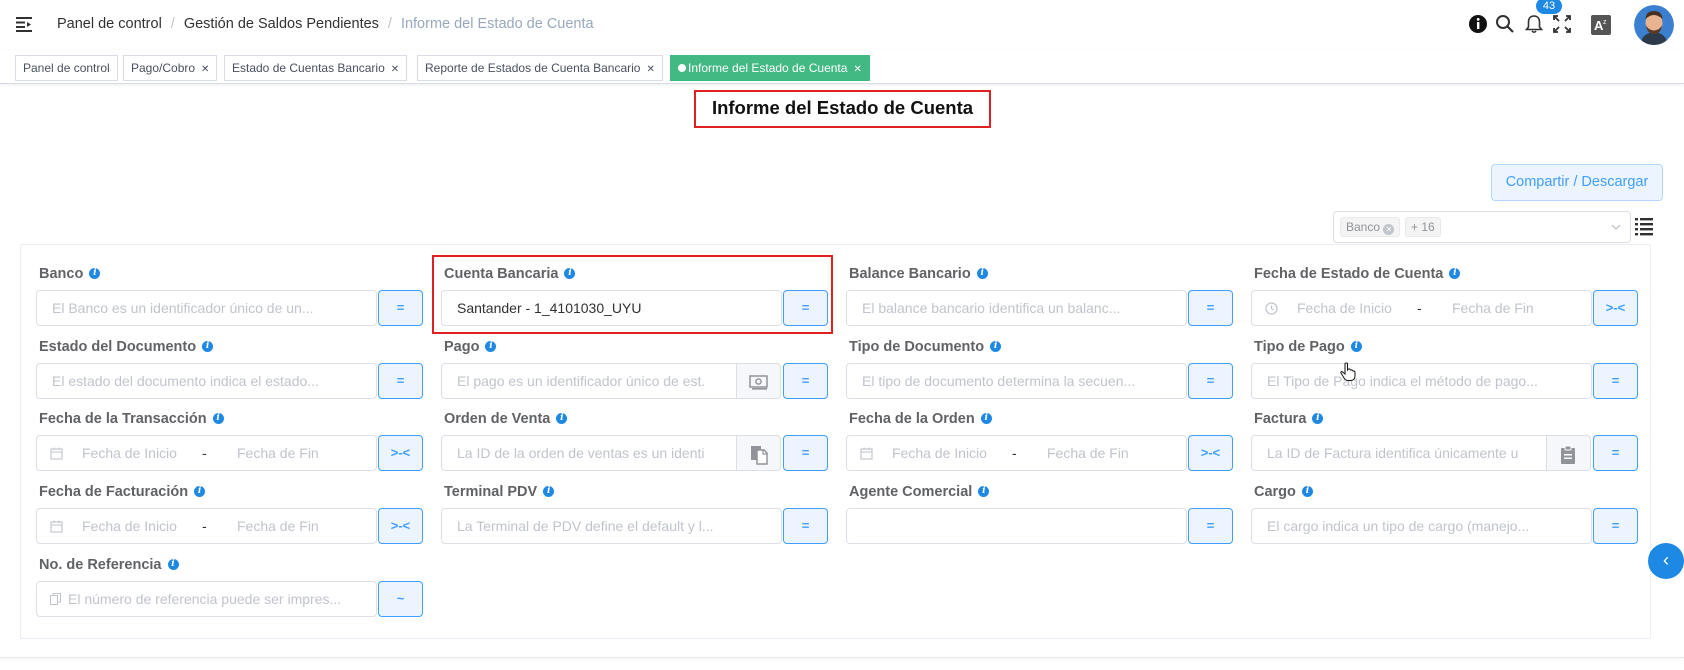  I want to click on field-label: Tipo de Pago i, so click(1308, 347).